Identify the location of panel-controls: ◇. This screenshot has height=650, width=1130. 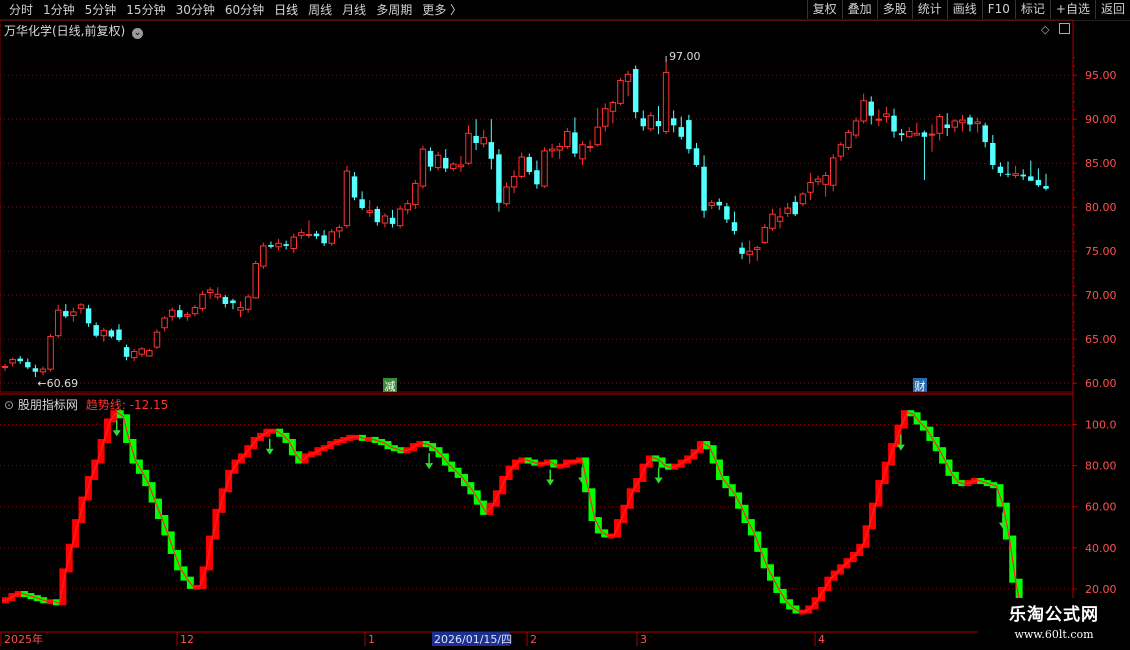
(1055, 29).